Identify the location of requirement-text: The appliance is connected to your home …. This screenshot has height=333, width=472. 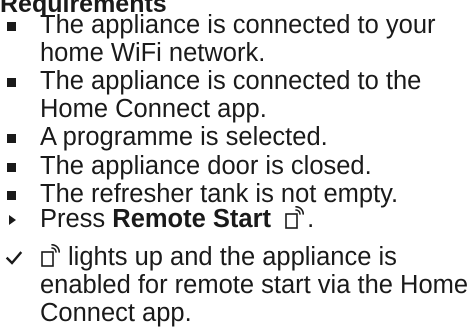
(238, 39).